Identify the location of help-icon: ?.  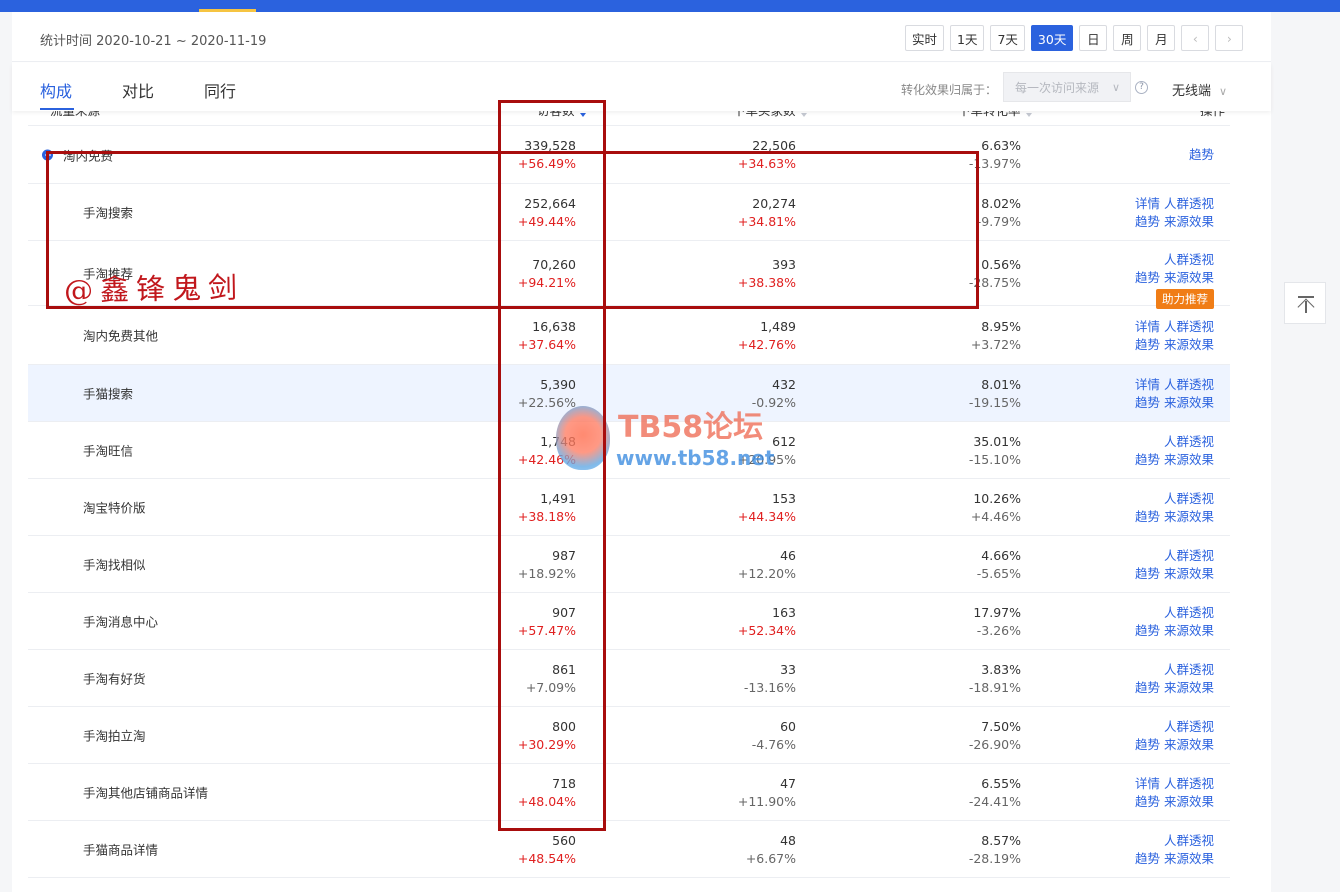
(1141, 87).